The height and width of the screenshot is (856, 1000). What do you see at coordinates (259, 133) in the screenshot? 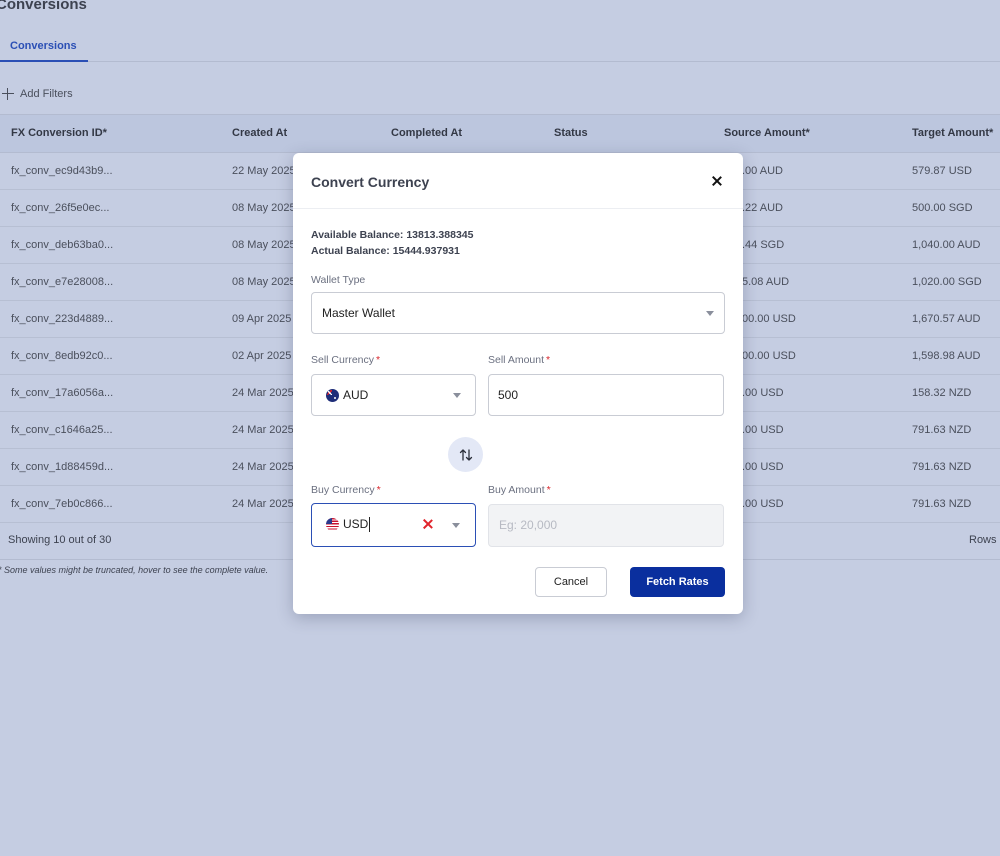
I see `column-header-created: Created At` at bounding box center [259, 133].